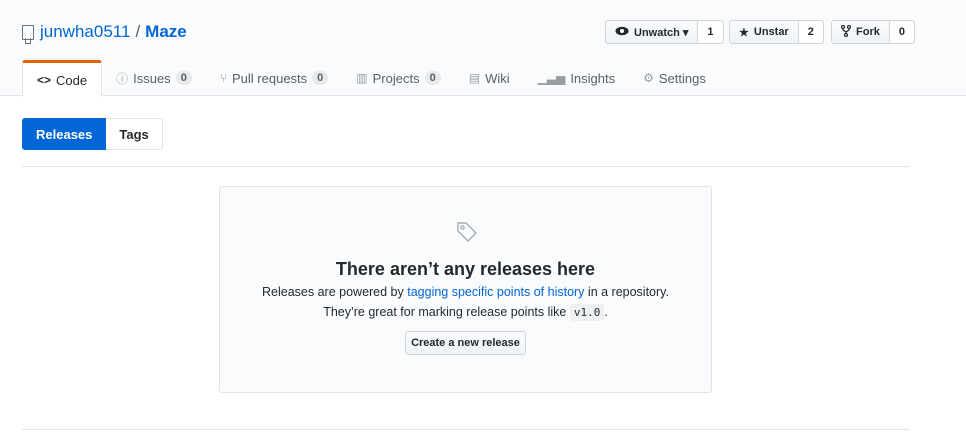 This screenshot has height=440, width=966. I want to click on watch-group: Unwatch ▾ 1, so click(664, 32).